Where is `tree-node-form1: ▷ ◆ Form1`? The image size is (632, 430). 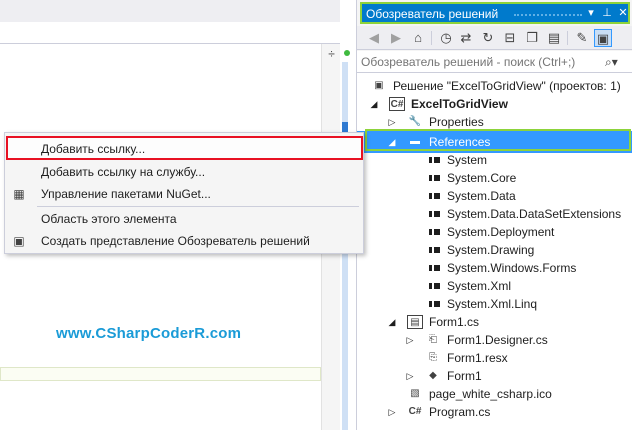 tree-node-form1: ▷ ◆ Form1 is located at coordinates (494, 376).